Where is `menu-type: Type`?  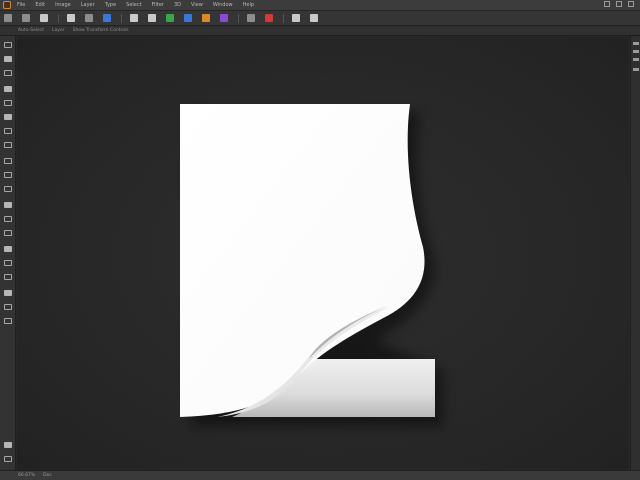
menu-type: Type is located at coordinates (110, 5).